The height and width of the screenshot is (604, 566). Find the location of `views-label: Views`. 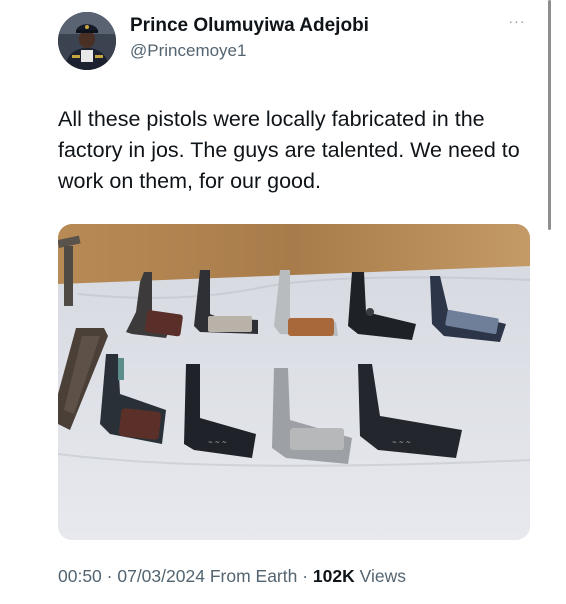

views-label: Views is located at coordinates (383, 576).